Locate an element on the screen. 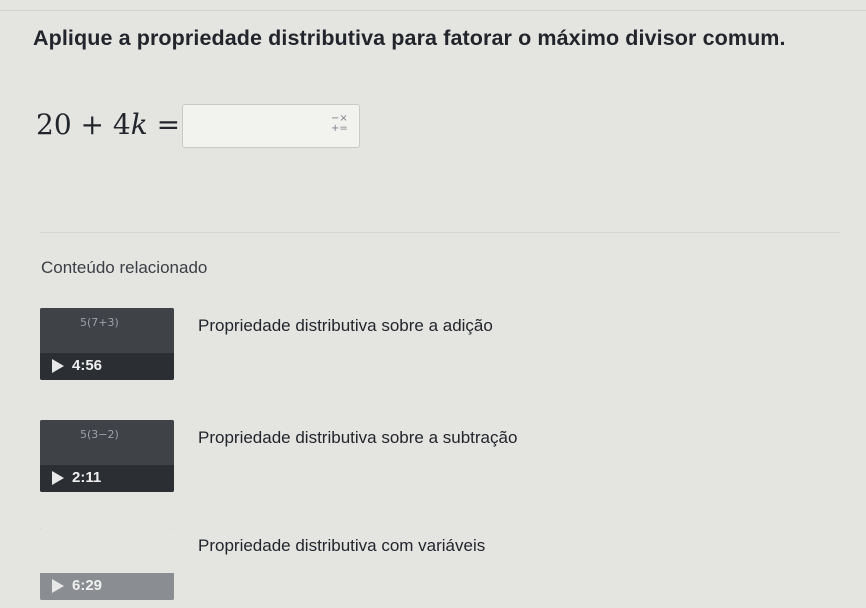 This screenshot has height=608, width=866. video-duration: 6:29 is located at coordinates (87, 585).